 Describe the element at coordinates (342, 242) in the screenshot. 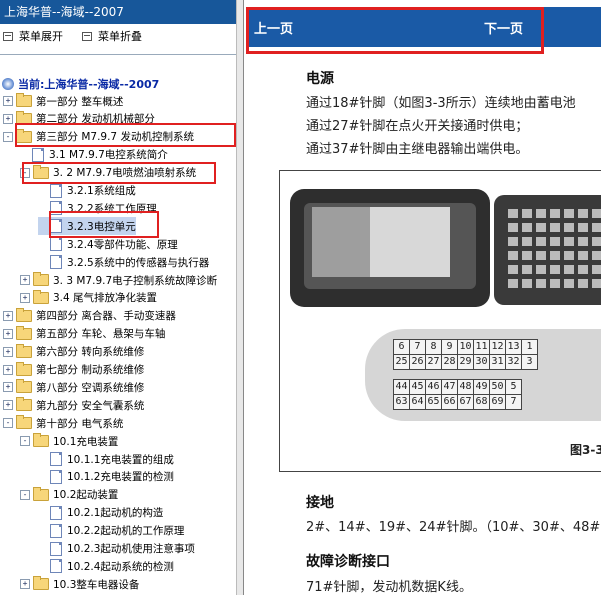

I see `connector-insert` at that location.